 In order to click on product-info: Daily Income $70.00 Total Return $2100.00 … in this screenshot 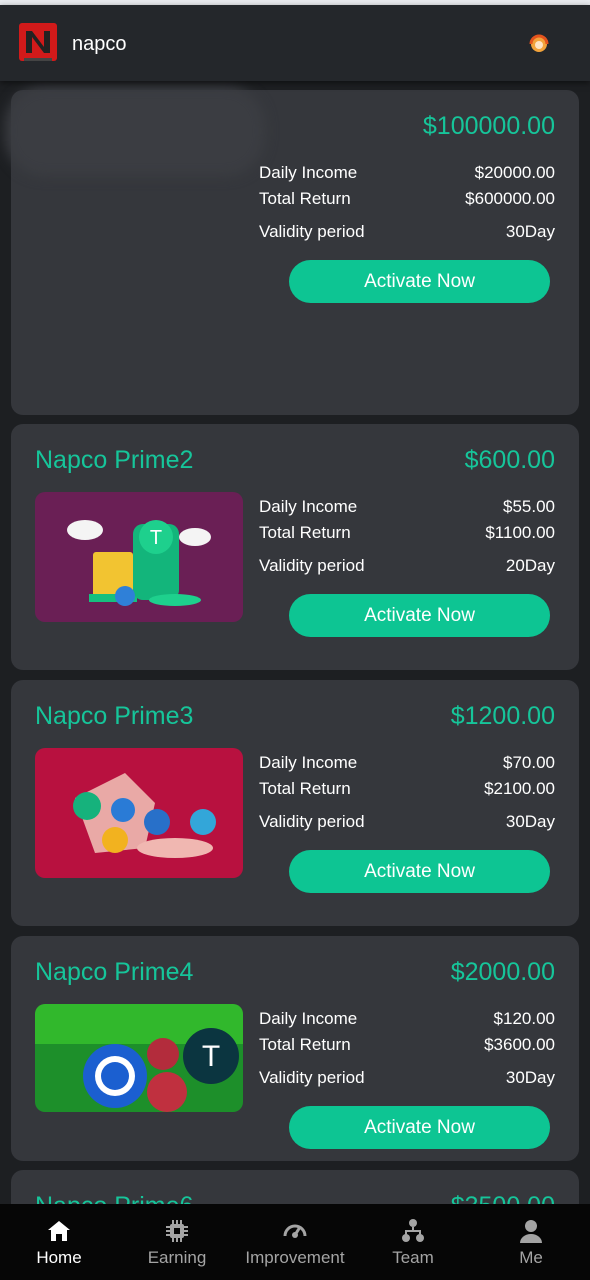, I will do `click(407, 792)`.